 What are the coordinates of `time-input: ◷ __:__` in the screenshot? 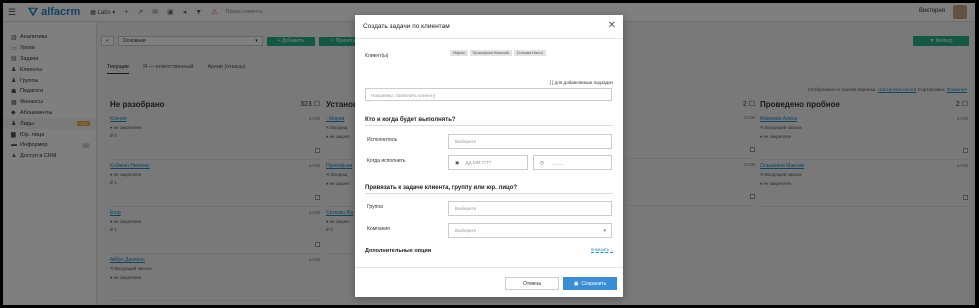 It's located at (572, 162).